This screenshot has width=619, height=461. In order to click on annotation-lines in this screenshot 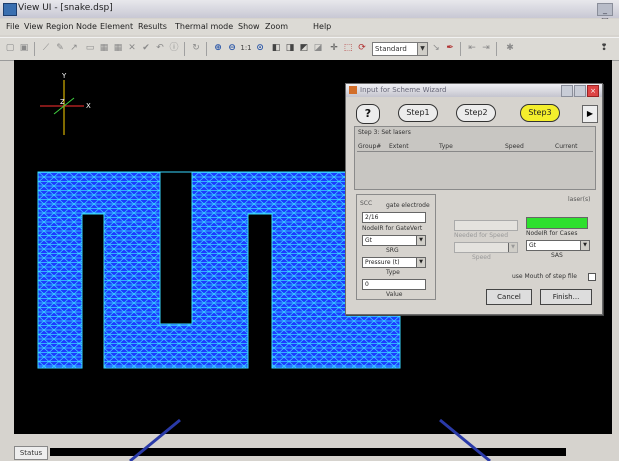, I will do `click(310, 439)`.